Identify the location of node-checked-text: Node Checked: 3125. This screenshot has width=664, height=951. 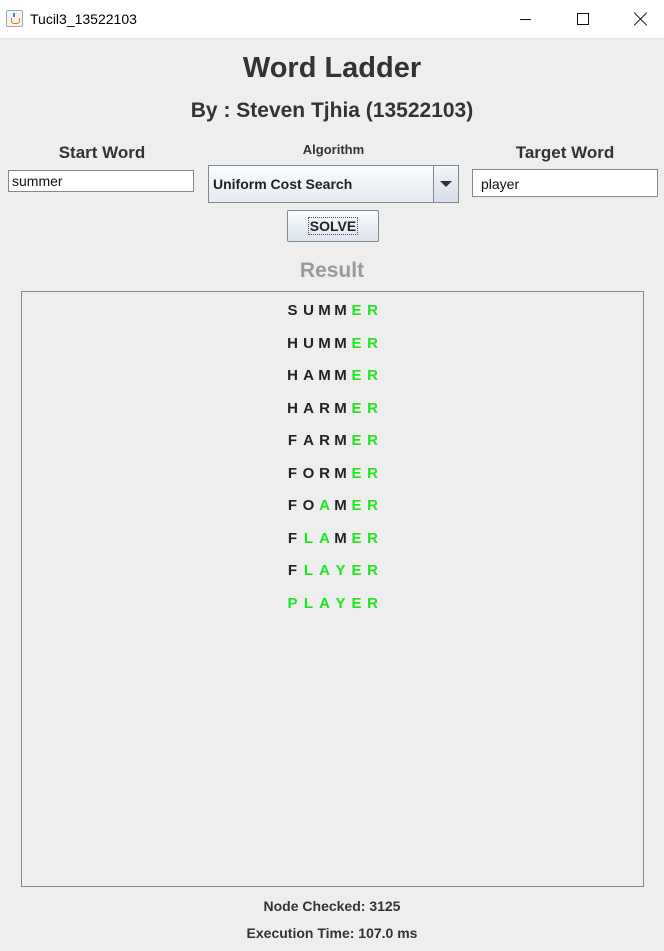
(332, 906).